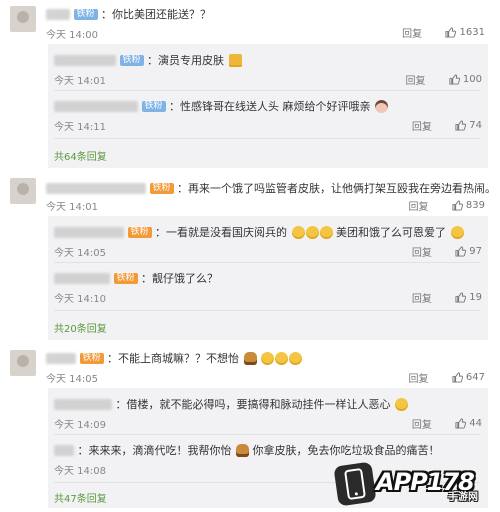  Describe the element at coordinates (180, 278) in the screenshot. I see `reply-text: ：靓仔饿了么？` at that location.